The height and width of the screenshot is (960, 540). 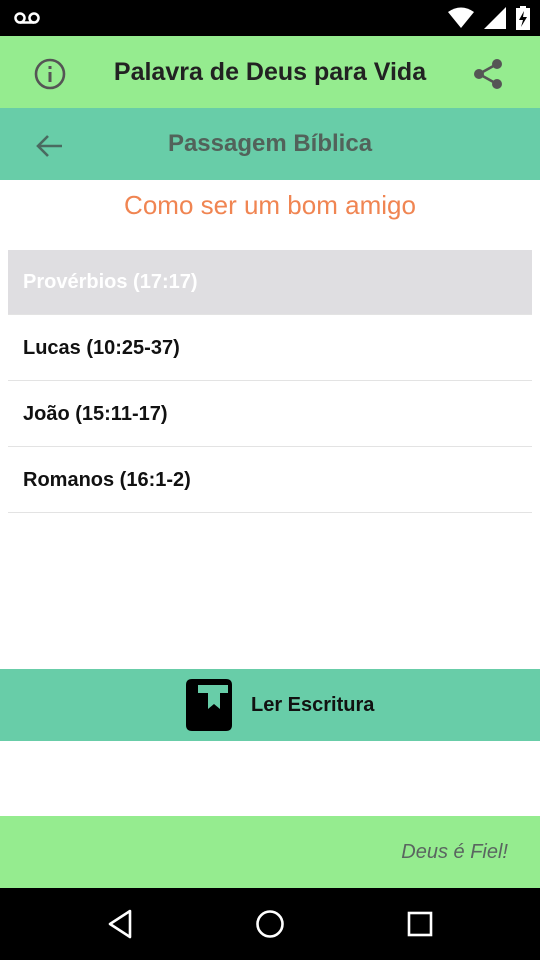 I want to click on back-triangle-icon, so click(x=120, y=924).